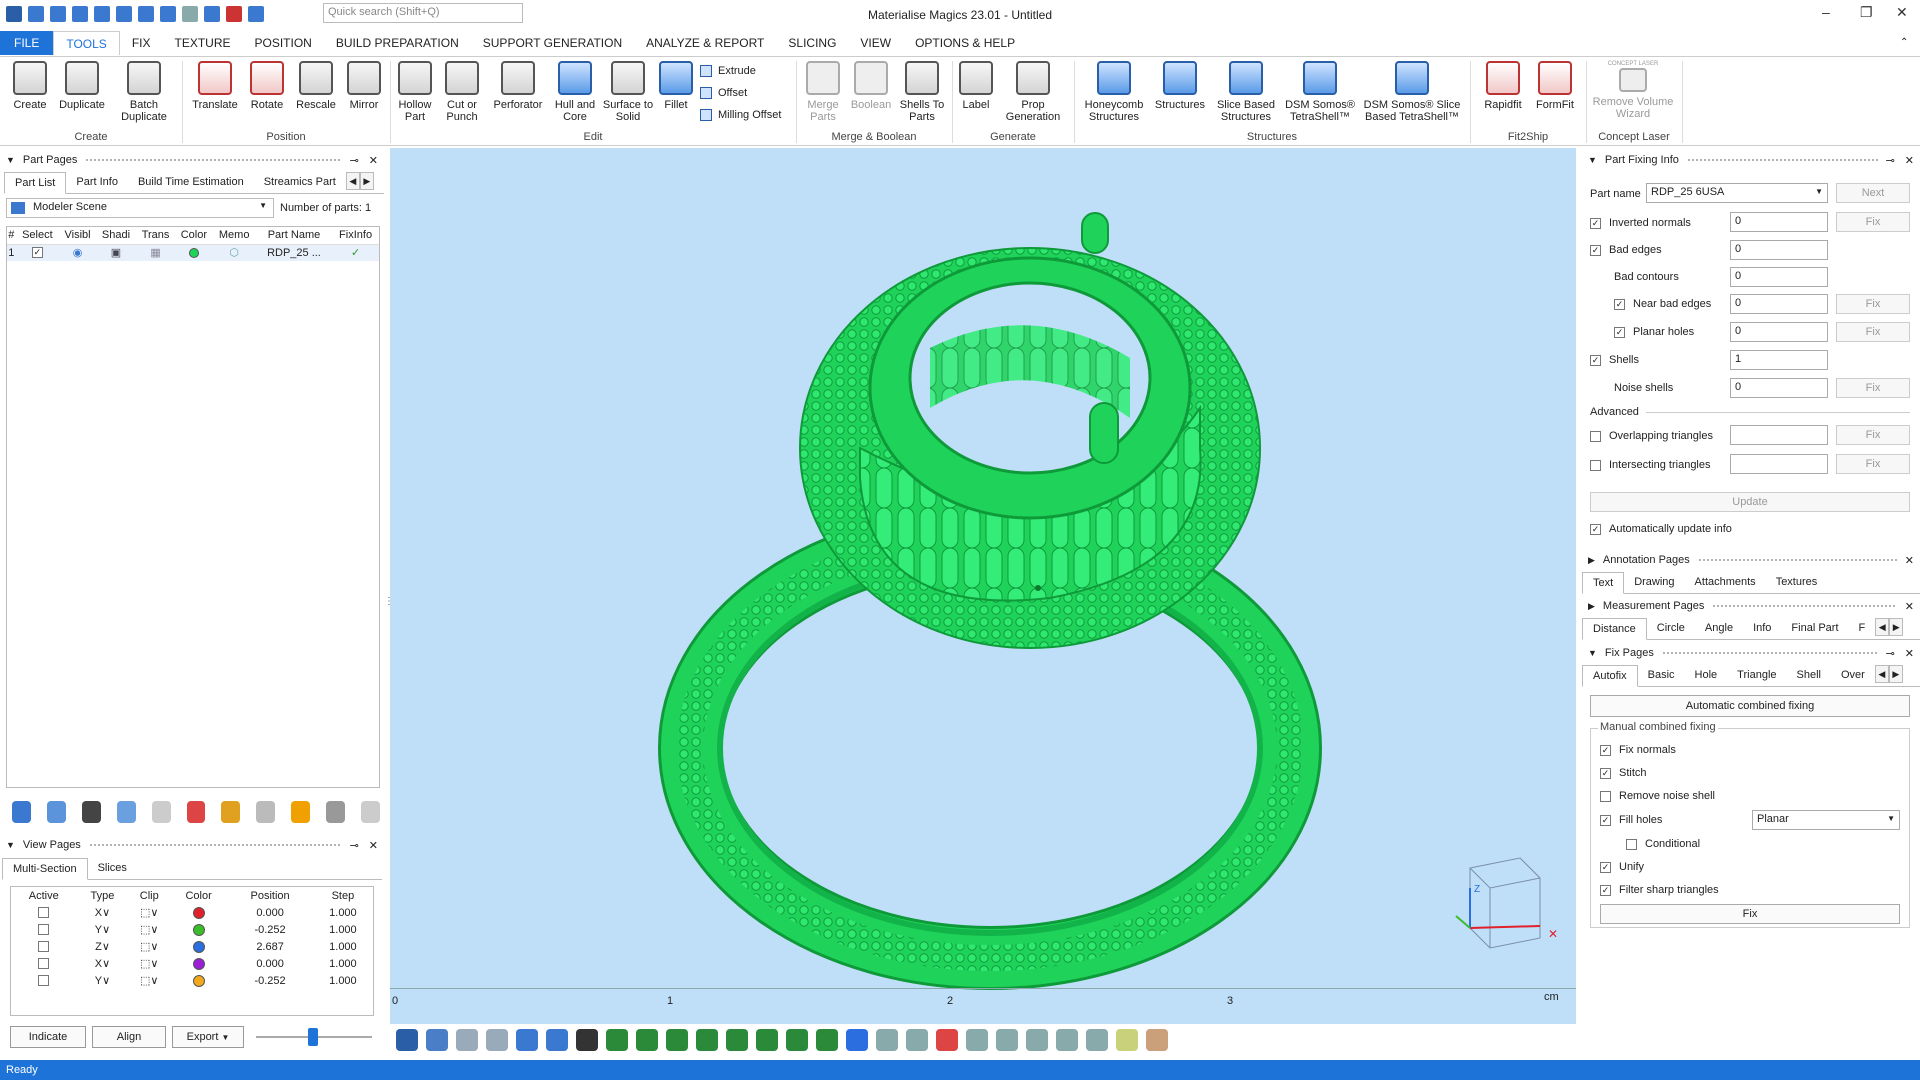  Describe the element at coordinates (155, 252) in the screenshot. I see `transparency-icon: ▦` at that location.